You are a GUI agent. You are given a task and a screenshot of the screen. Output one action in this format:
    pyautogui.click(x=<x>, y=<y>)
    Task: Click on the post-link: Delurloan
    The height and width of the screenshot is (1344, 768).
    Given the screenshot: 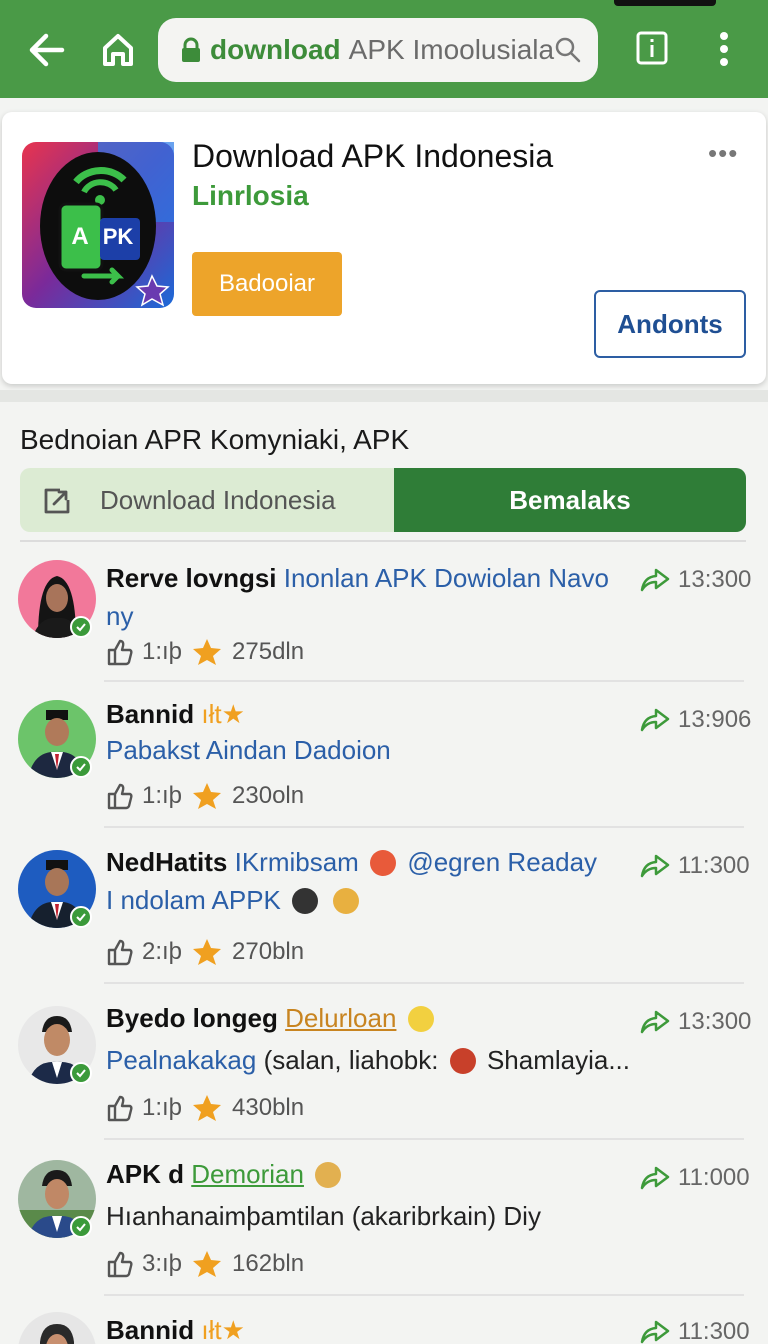 What is the action you would take?
    pyautogui.click(x=340, y=1018)
    